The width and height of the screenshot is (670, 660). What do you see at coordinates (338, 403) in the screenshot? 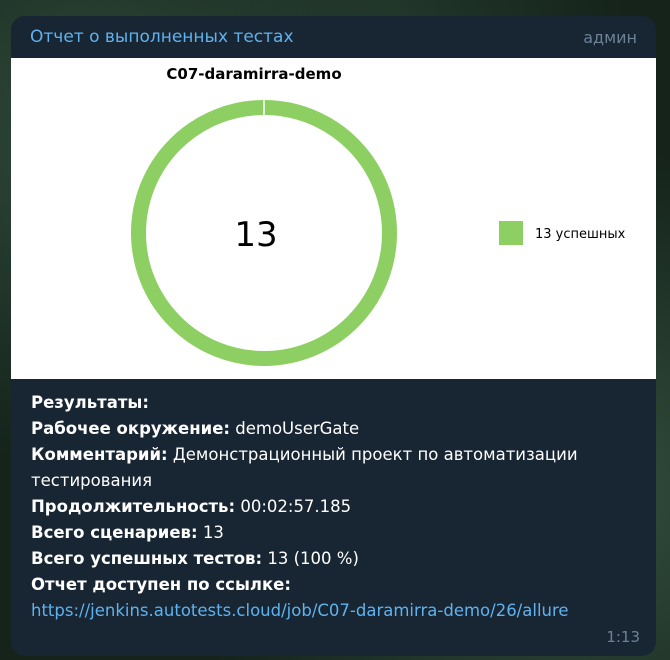
I see `results-heading: Результаты:` at bounding box center [338, 403].